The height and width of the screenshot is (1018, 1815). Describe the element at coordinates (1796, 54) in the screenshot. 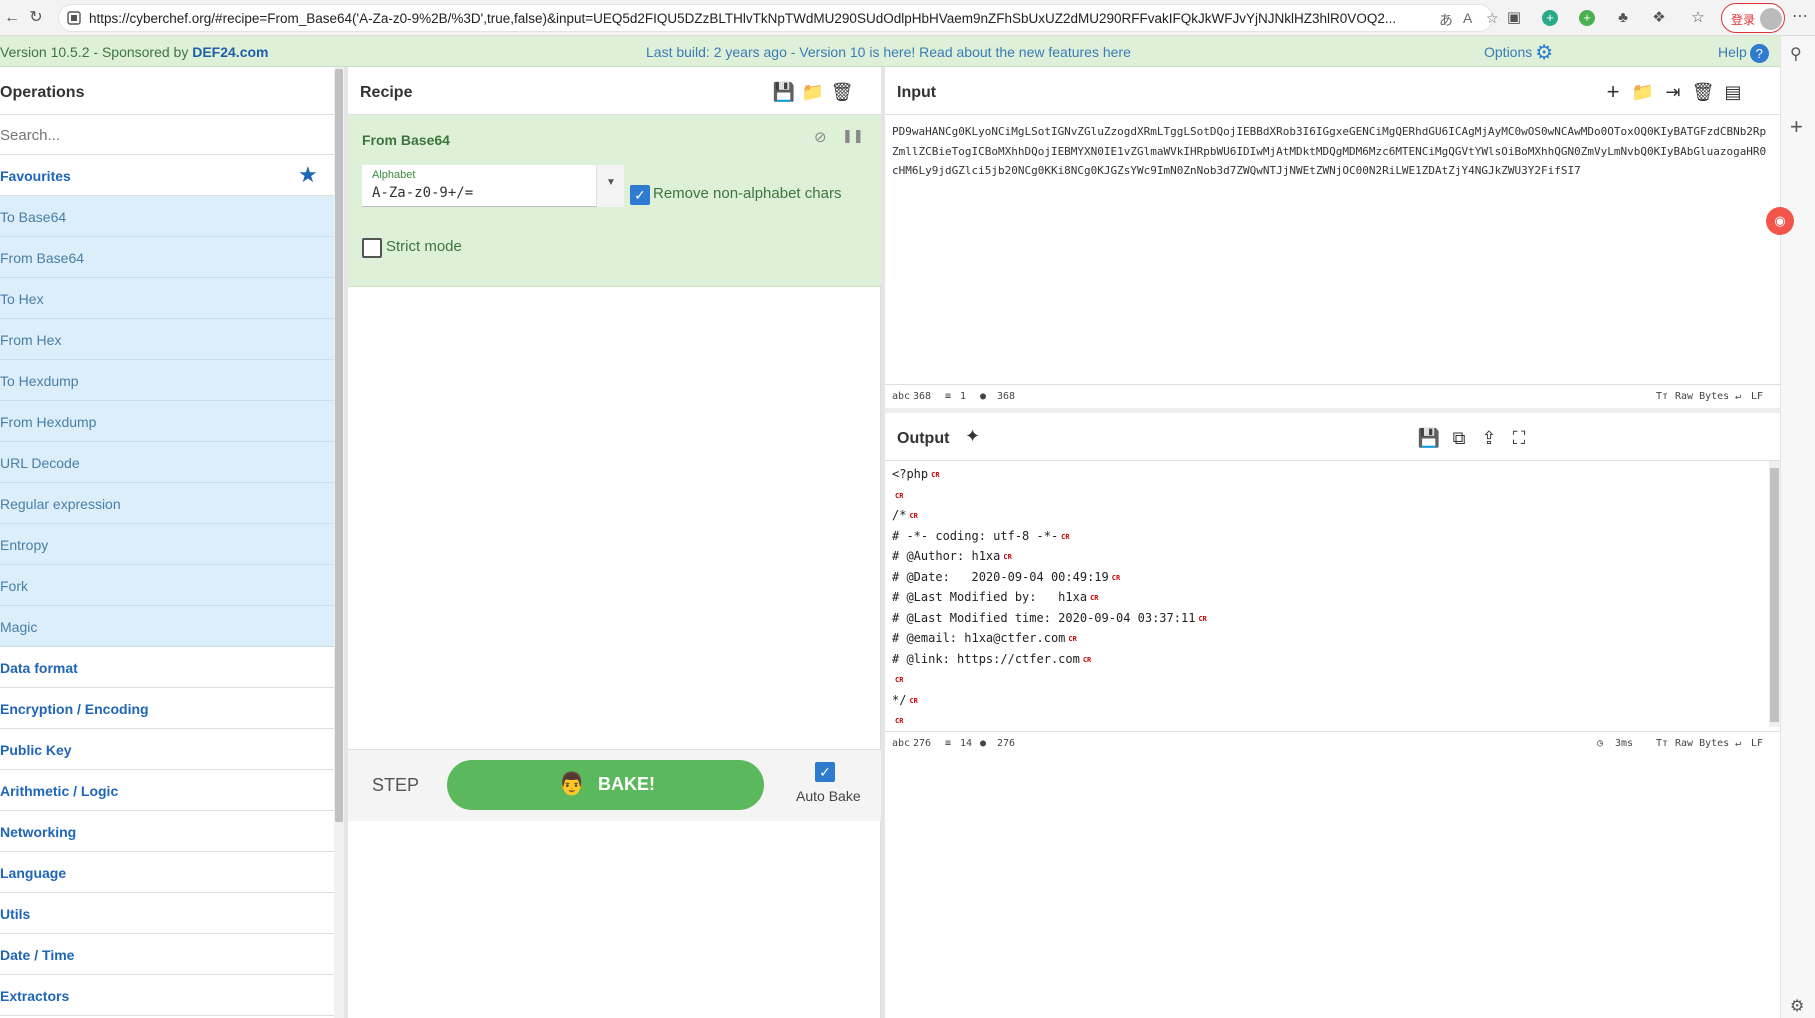

I see `search-icon: ⚲` at that location.